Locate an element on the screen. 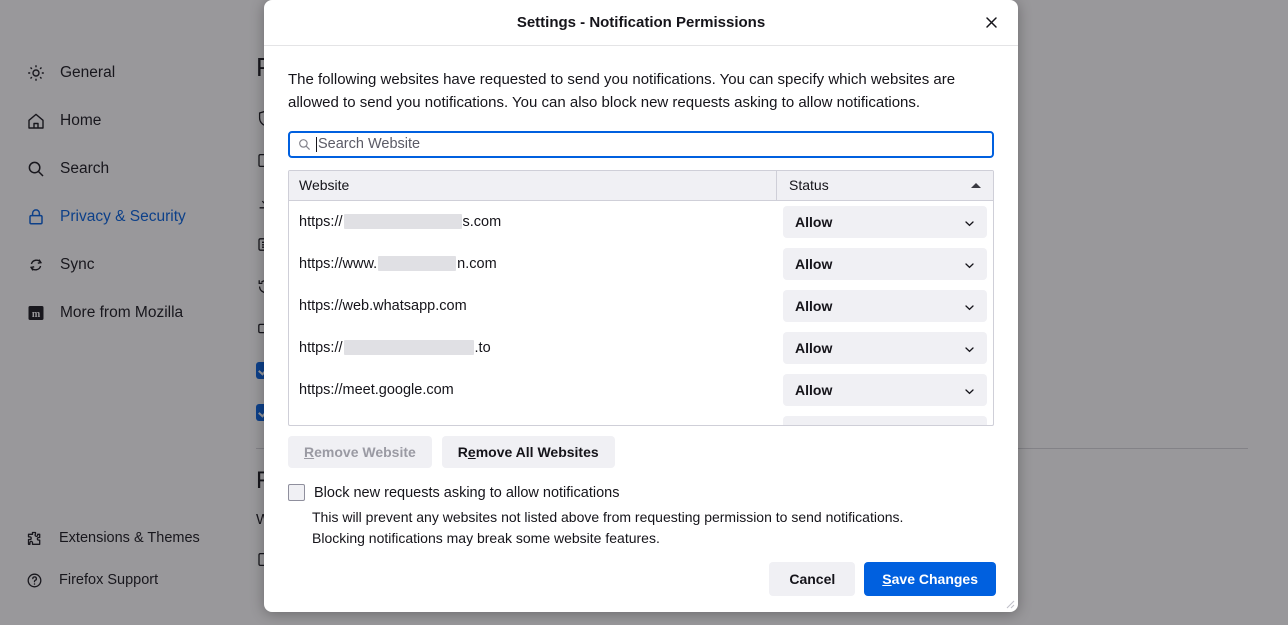  table-row: https://www. n.com Allow is located at coordinates (641, 264).